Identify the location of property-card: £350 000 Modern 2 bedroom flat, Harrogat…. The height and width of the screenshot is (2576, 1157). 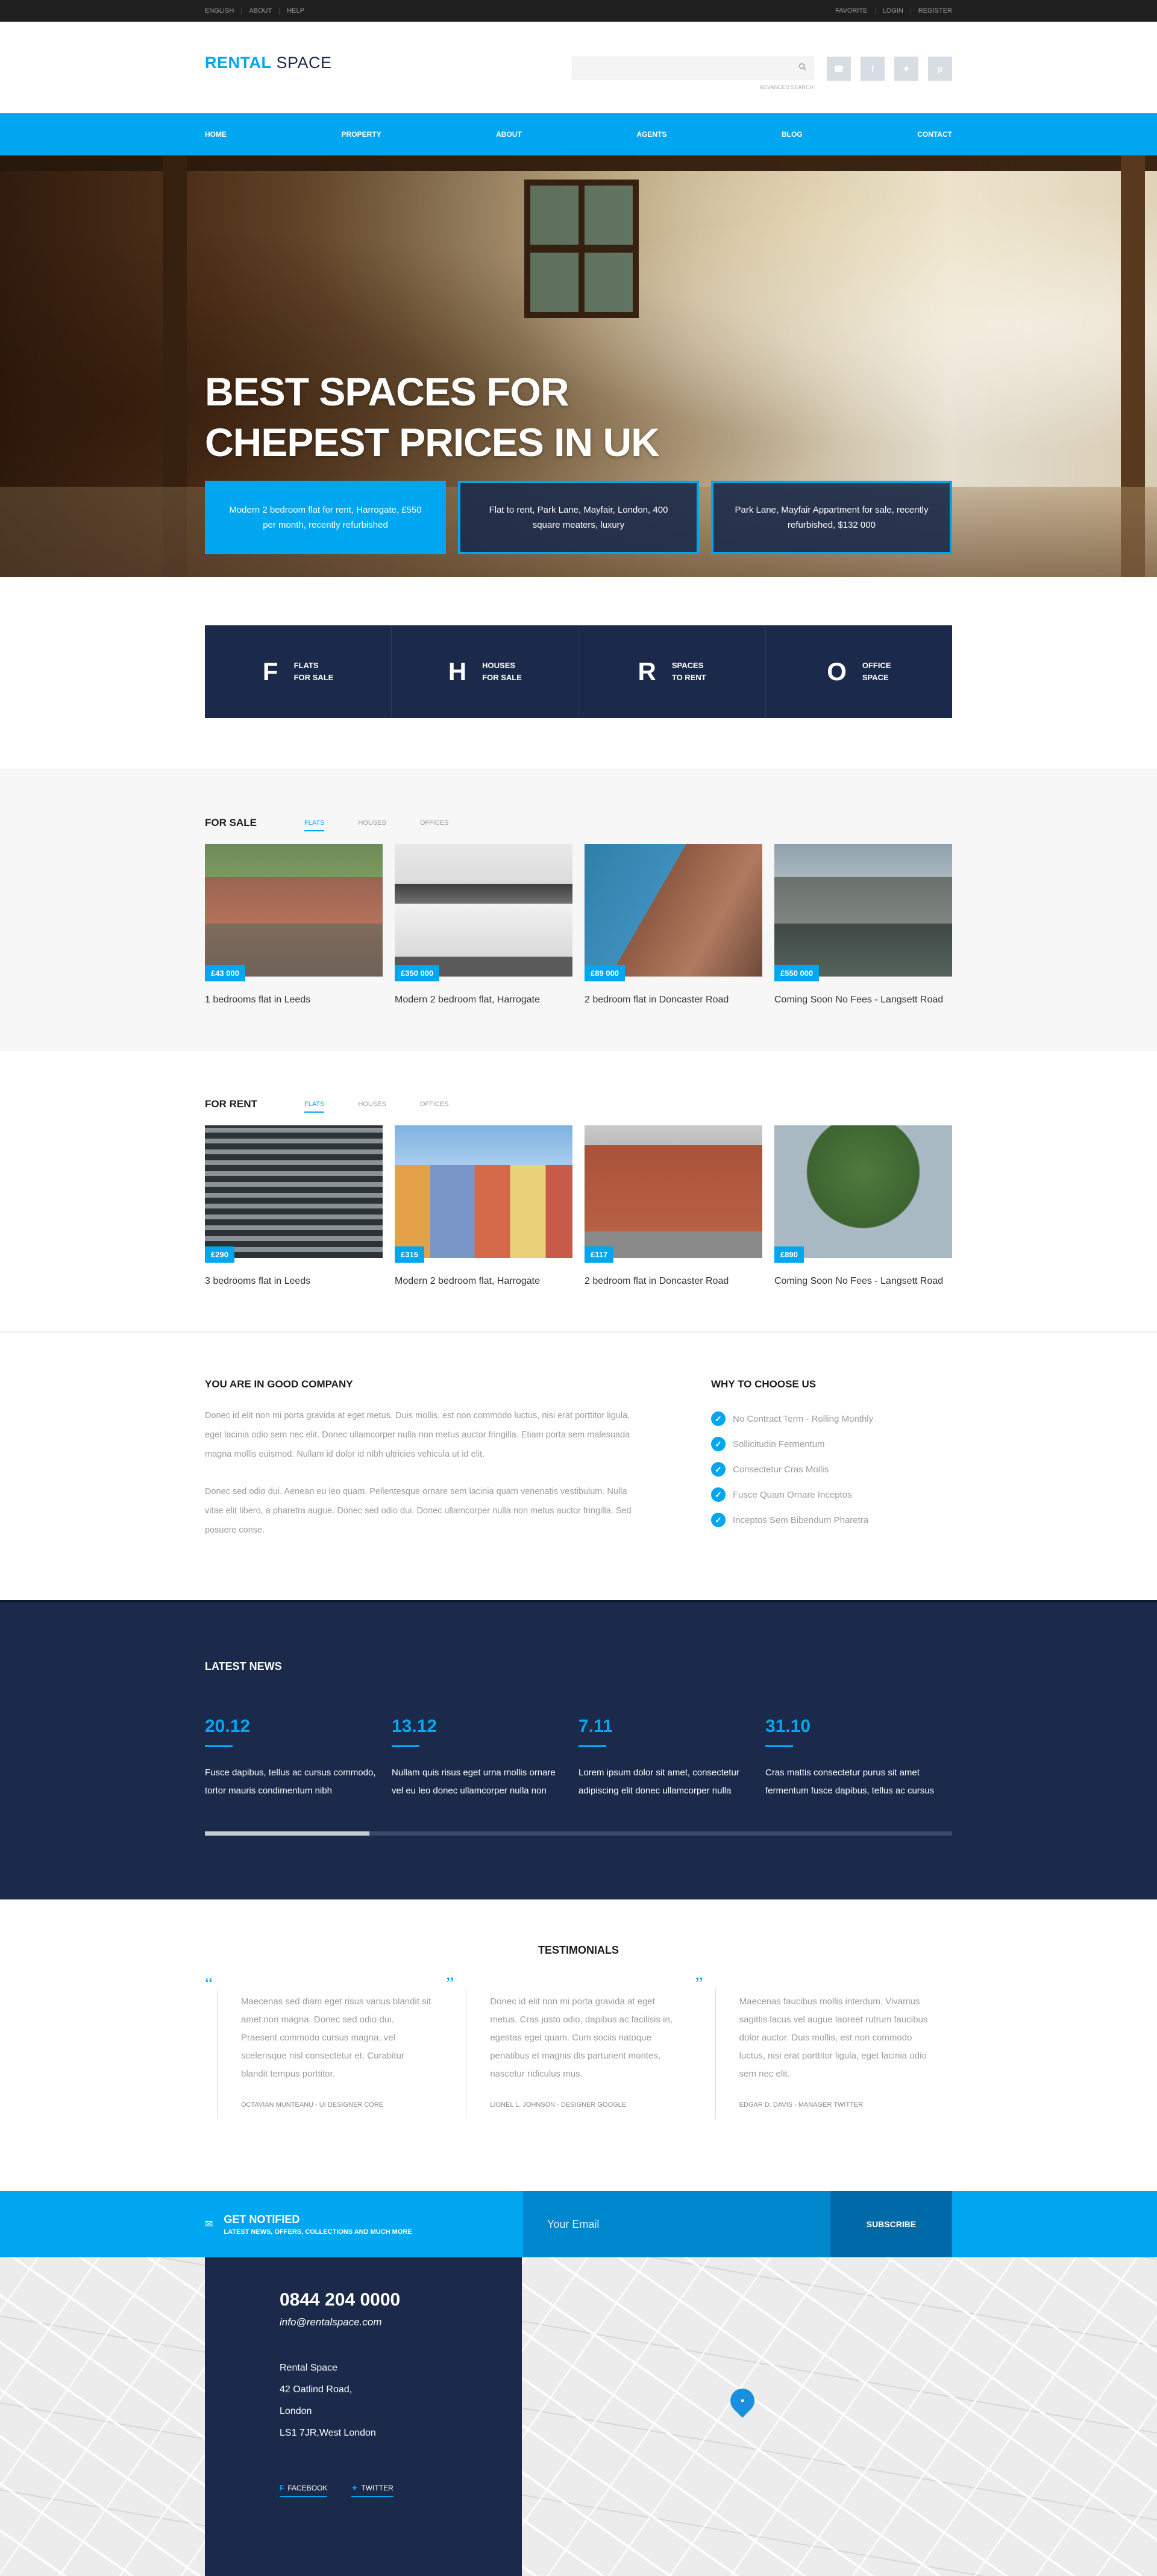
(484, 925).